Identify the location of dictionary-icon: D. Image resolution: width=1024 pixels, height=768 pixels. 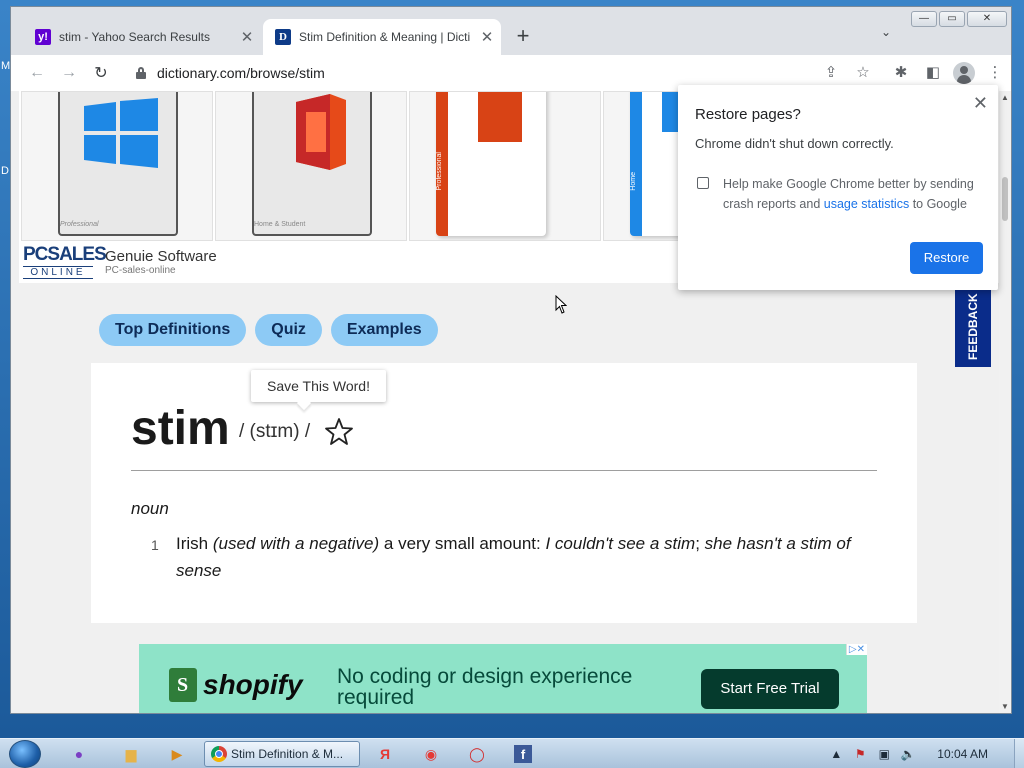
(283, 37).